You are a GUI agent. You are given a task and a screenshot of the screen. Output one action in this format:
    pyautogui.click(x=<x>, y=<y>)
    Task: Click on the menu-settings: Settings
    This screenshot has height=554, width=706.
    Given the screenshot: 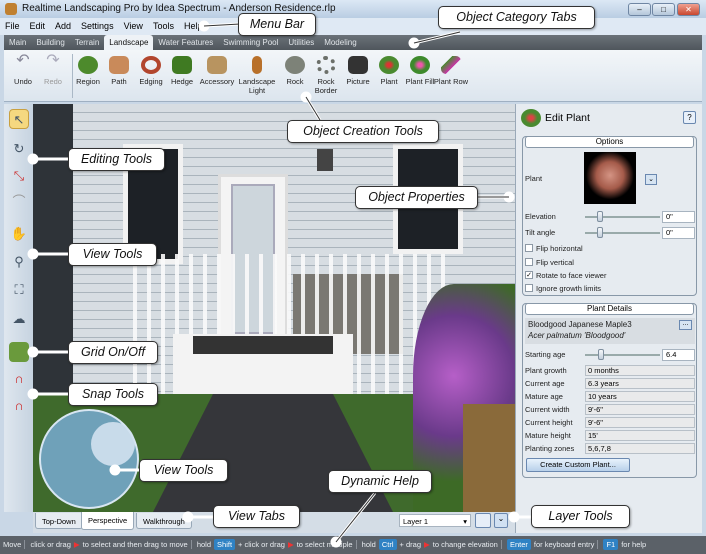 What is the action you would take?
    pyautogui.click(x=97, y=24)
    